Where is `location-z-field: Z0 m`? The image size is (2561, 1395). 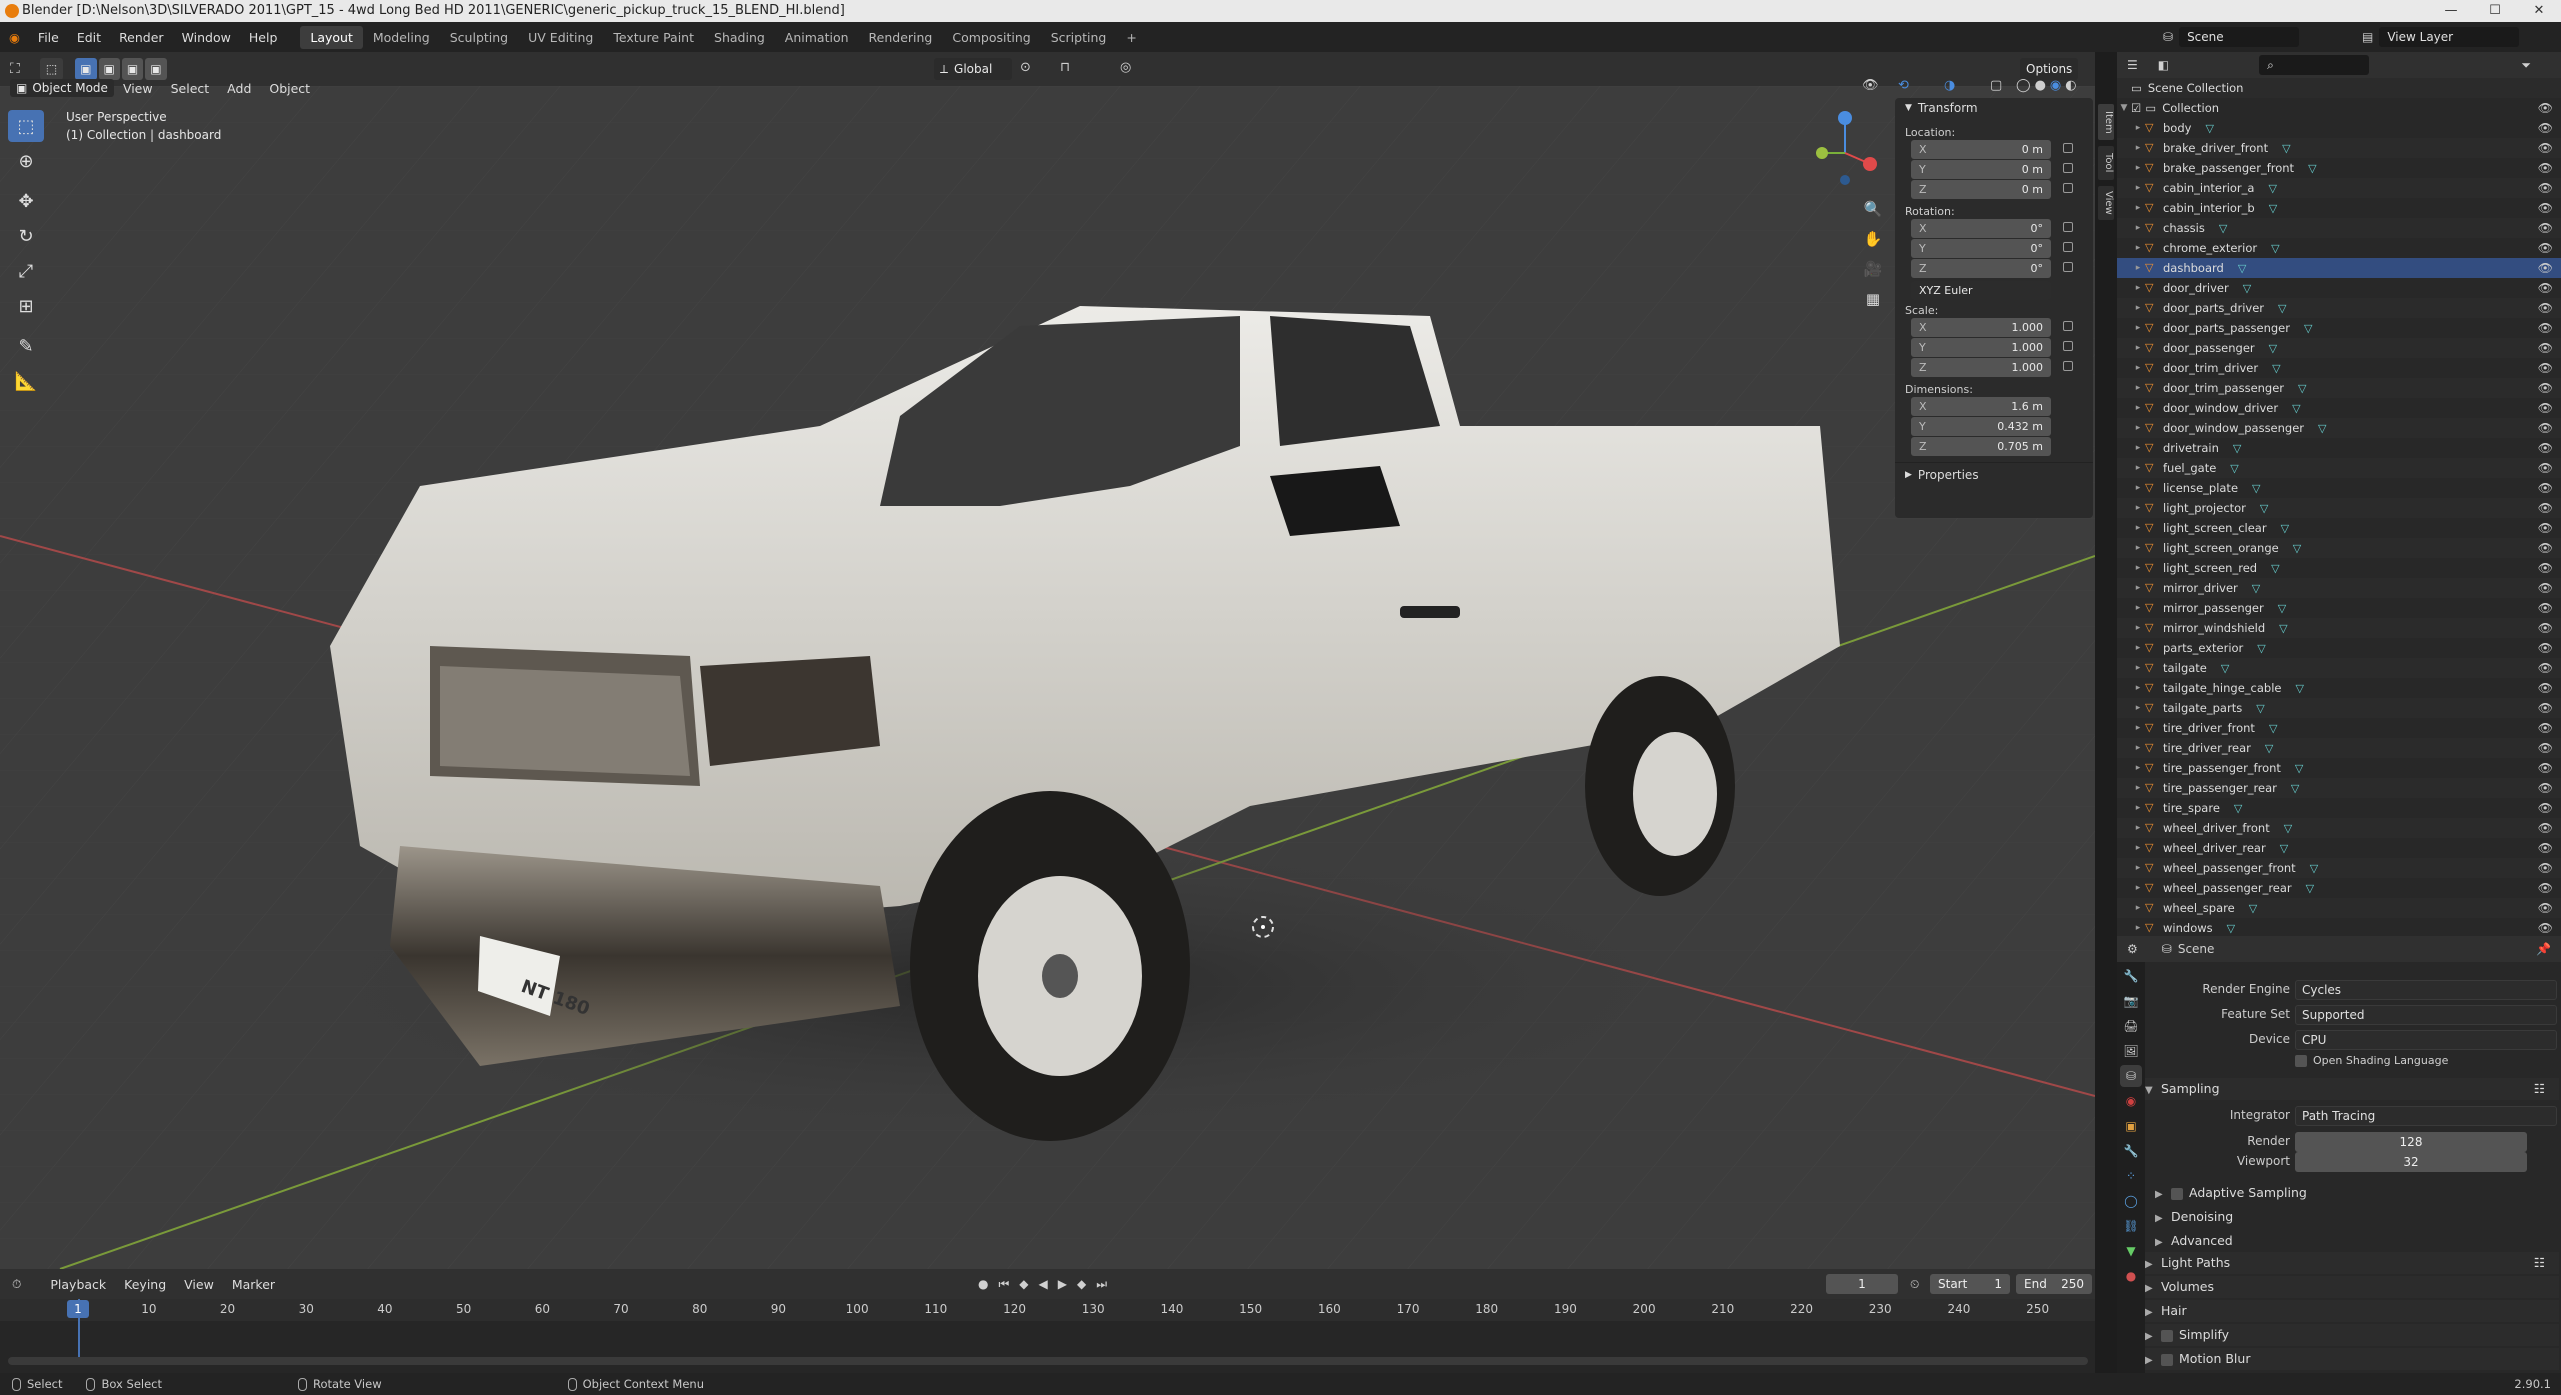
location-z-field: Z0 m is located at coordinates (1981, 189).